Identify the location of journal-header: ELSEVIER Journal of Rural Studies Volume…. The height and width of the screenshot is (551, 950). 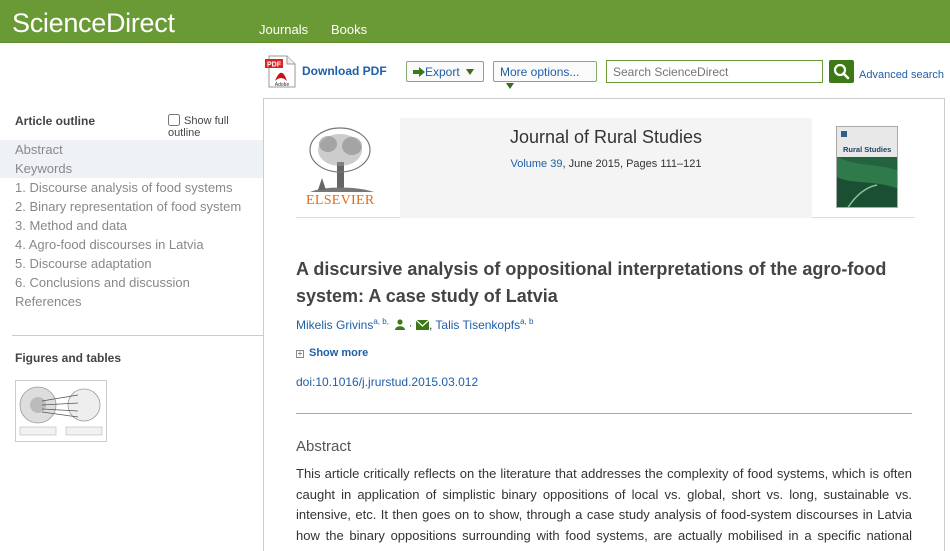
(605, 168).